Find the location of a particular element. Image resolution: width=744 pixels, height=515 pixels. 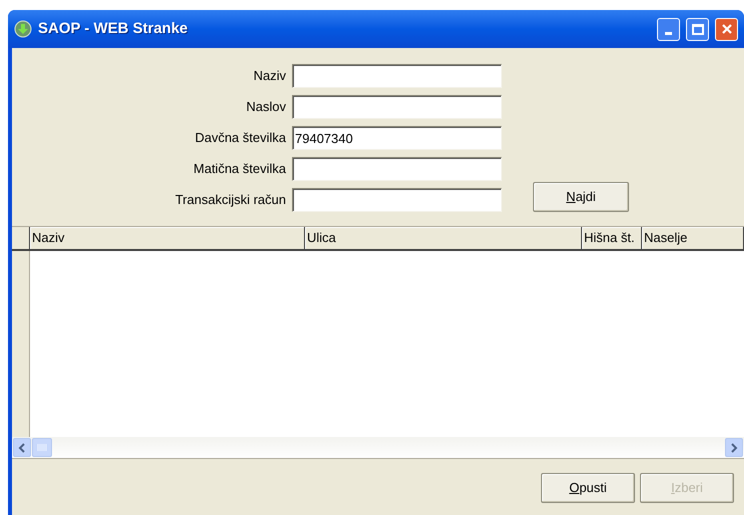

scroll-left-button is located at coordinates (22, 447).